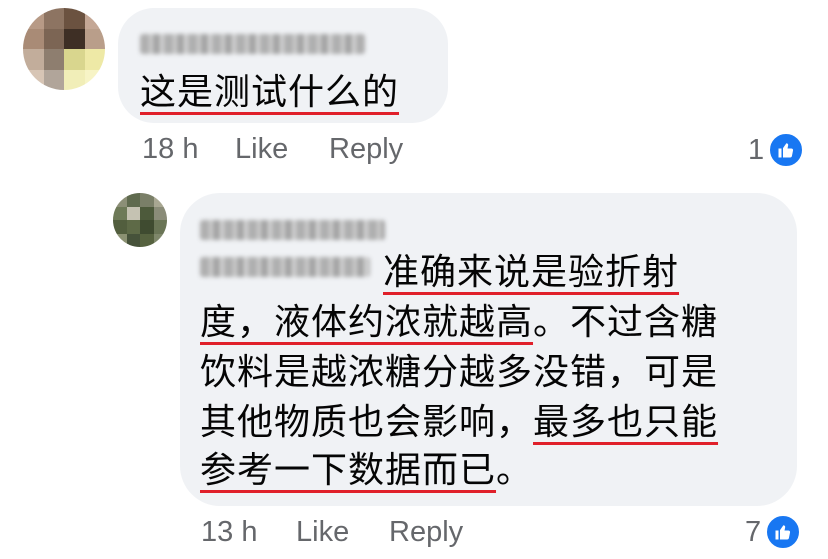  Describe the element at coordinates (531, 272) in the screenshot. I see `comment-text-line: 准确来说是验折射` at that location.